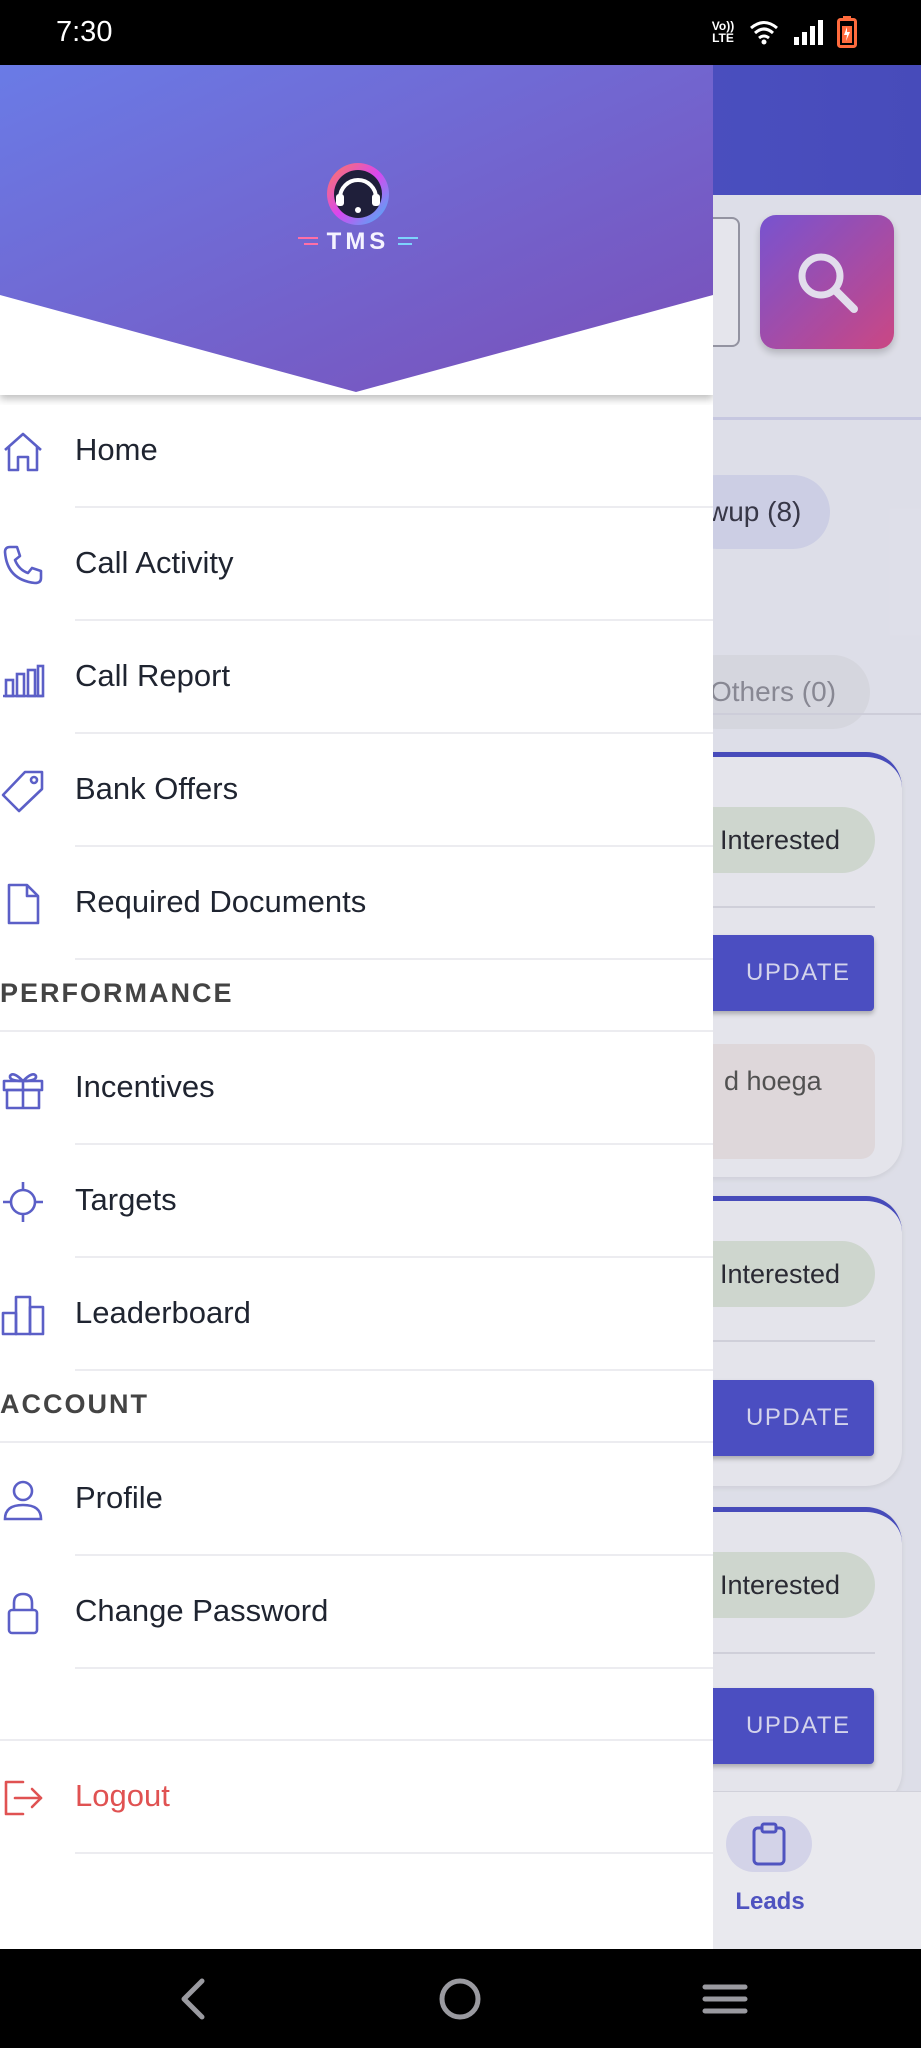 The width and height of the screenshot is (921, 2048). I want to click on gift-icon, so click(23, 1089).